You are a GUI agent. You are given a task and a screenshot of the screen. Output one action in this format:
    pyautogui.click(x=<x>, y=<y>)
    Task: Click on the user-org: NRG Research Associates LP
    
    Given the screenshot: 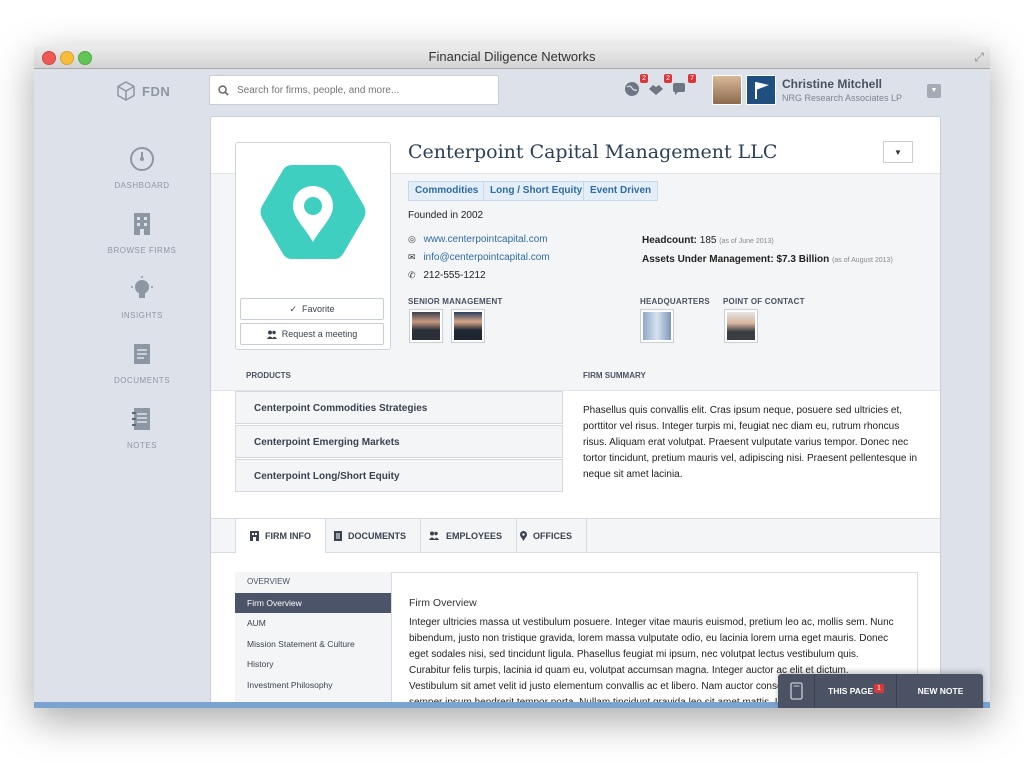 What is the action you would take?
    pyautogui.click(x=842, y=98)
    